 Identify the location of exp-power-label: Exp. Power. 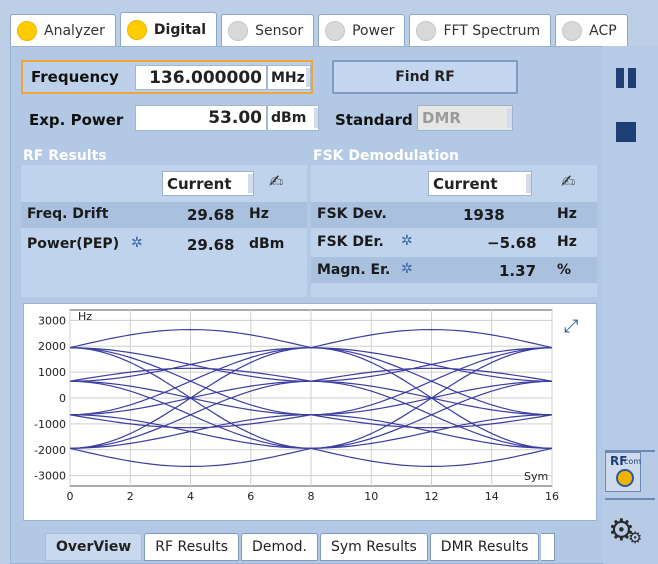
(76, 120).